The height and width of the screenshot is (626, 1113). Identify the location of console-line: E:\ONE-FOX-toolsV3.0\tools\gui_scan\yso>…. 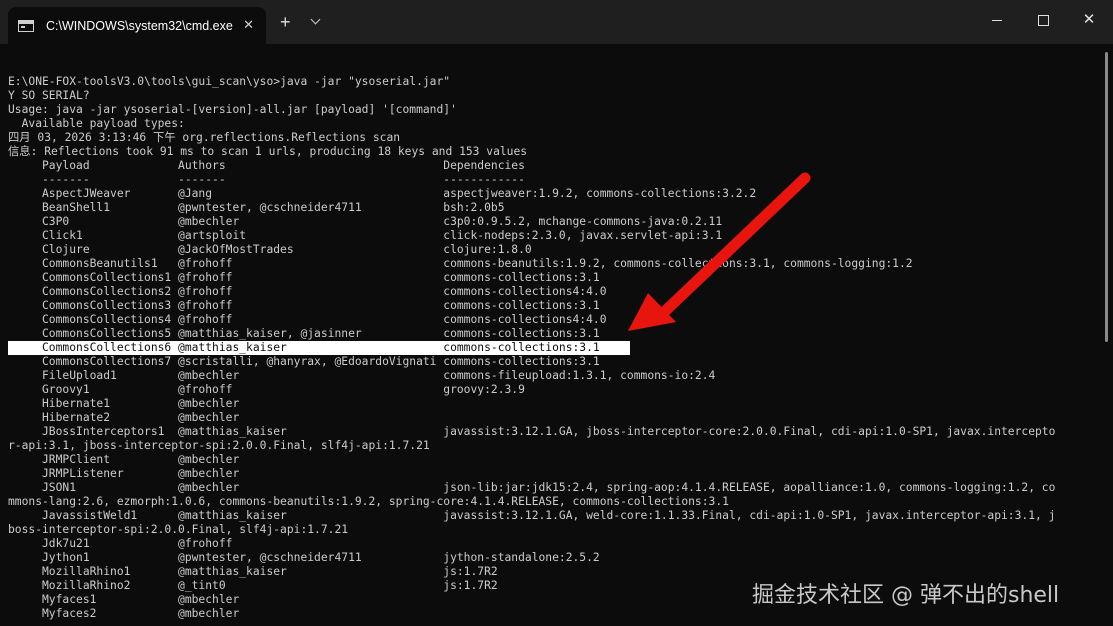
(229, 81).